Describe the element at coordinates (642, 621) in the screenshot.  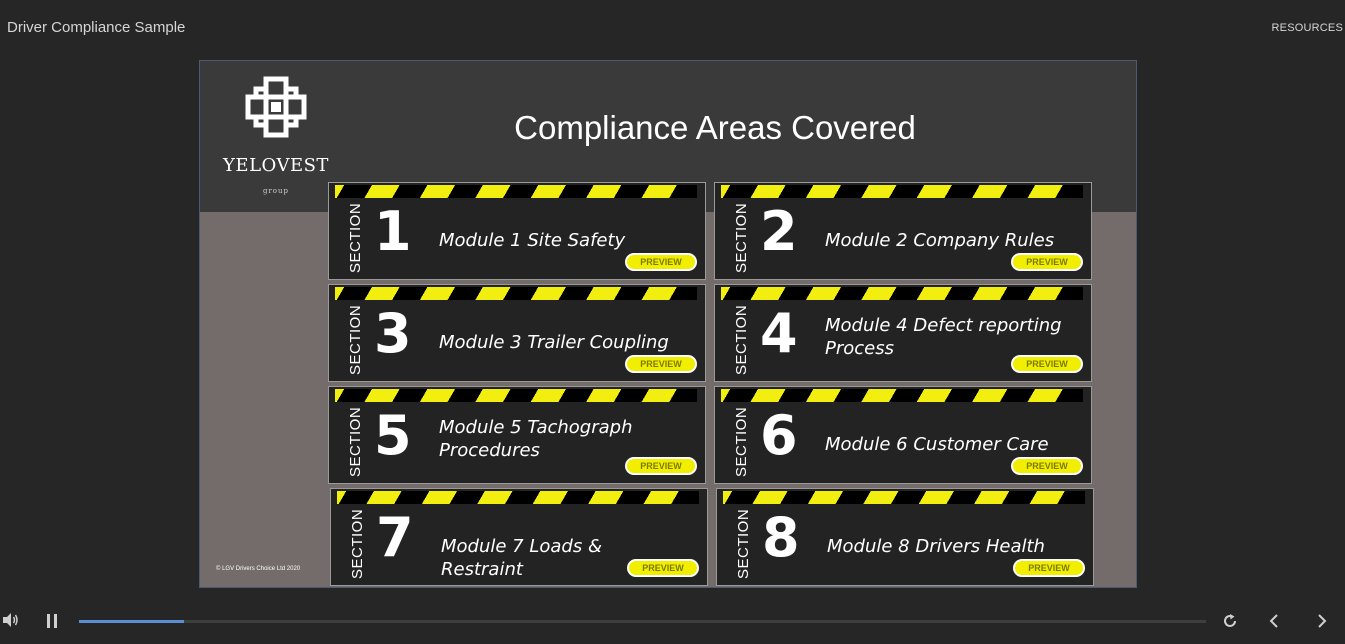
I see `progress-track` at that location.